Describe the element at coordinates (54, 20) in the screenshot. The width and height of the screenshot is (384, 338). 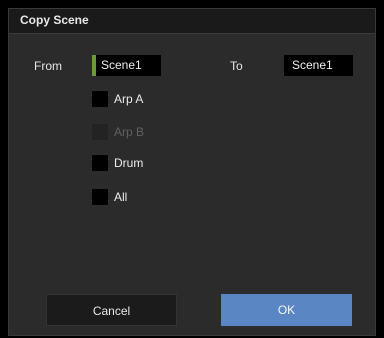
I see `dialog-title: Copy Scene` at that location.